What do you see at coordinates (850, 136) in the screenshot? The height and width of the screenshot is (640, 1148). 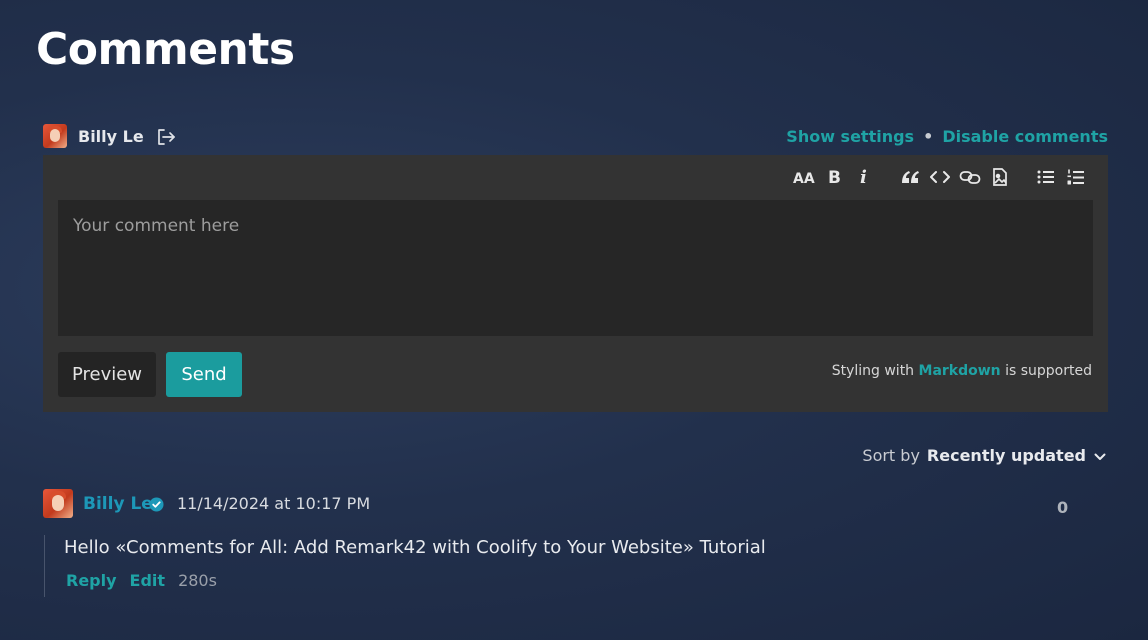 I see `show-settings-link: Show settings` at bounding box center [850, 136].